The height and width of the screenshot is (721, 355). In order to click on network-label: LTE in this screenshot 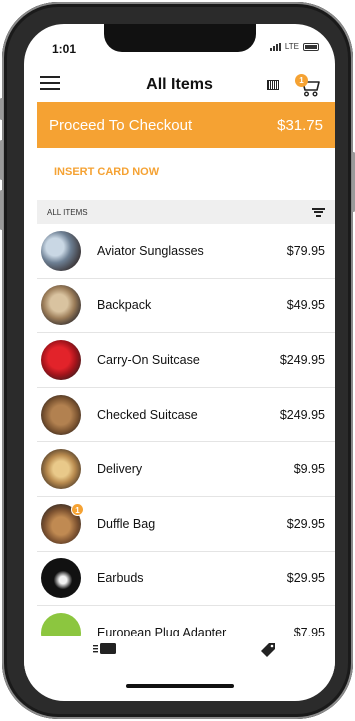, I will do `click(291, 46)`.